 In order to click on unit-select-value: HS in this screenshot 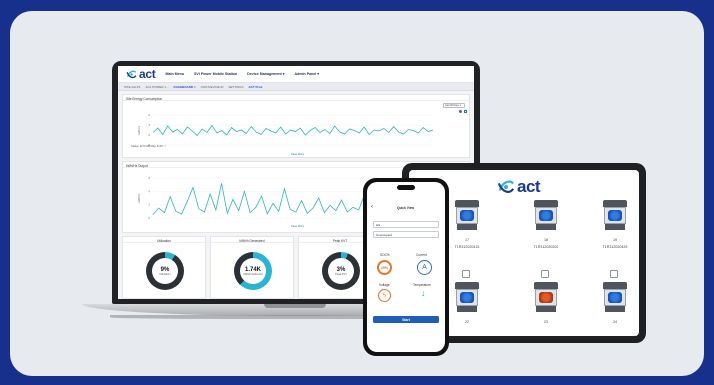, I will do `click(378, 225)`.